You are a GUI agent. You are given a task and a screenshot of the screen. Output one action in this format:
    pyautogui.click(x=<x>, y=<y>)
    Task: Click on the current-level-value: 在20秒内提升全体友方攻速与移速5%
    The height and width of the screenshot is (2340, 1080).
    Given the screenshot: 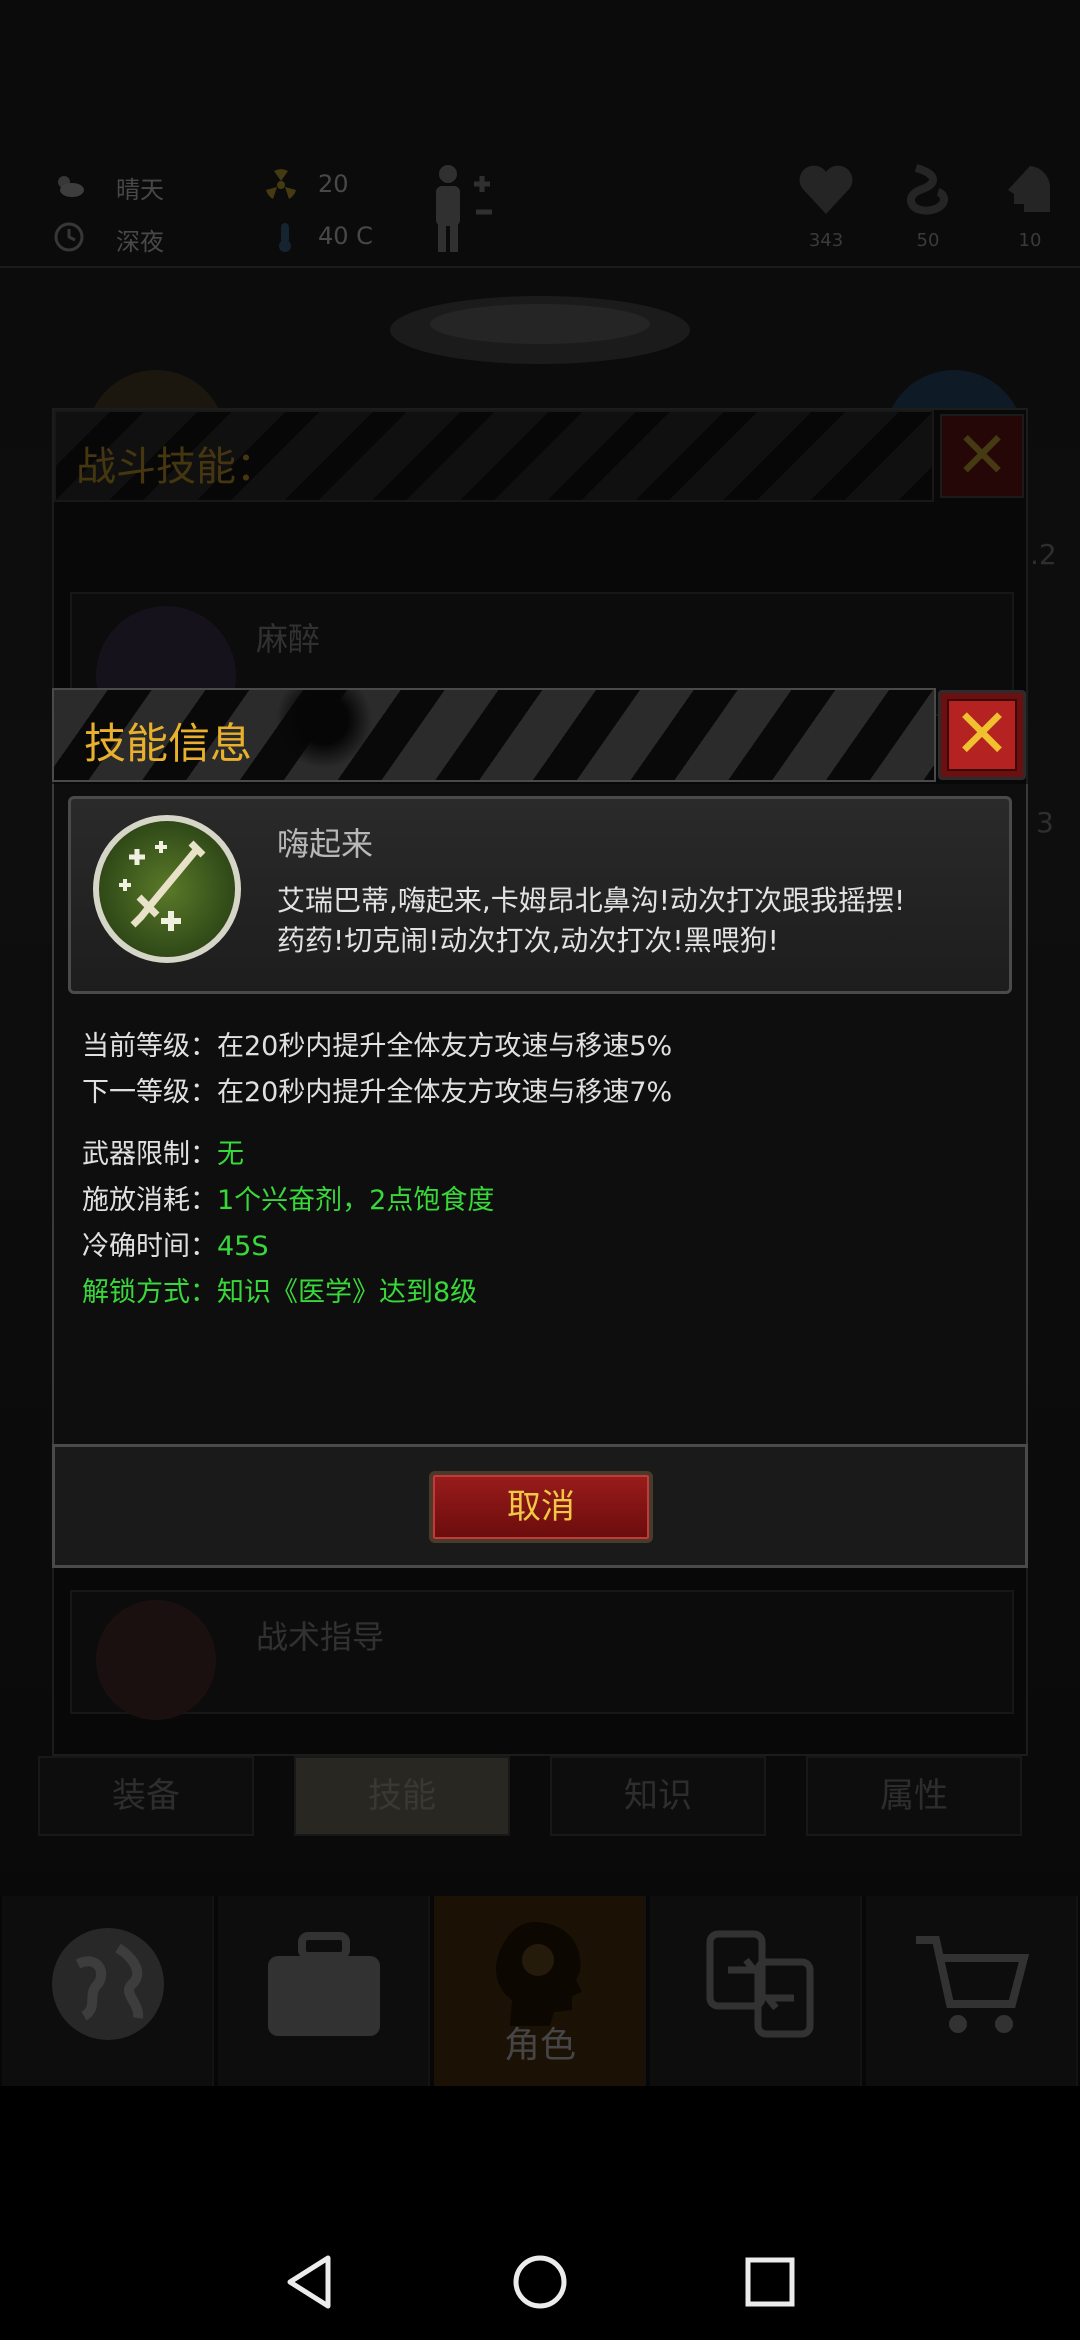 What is the action you would take?
    pyautogui.click(x=445, y=1046)
    